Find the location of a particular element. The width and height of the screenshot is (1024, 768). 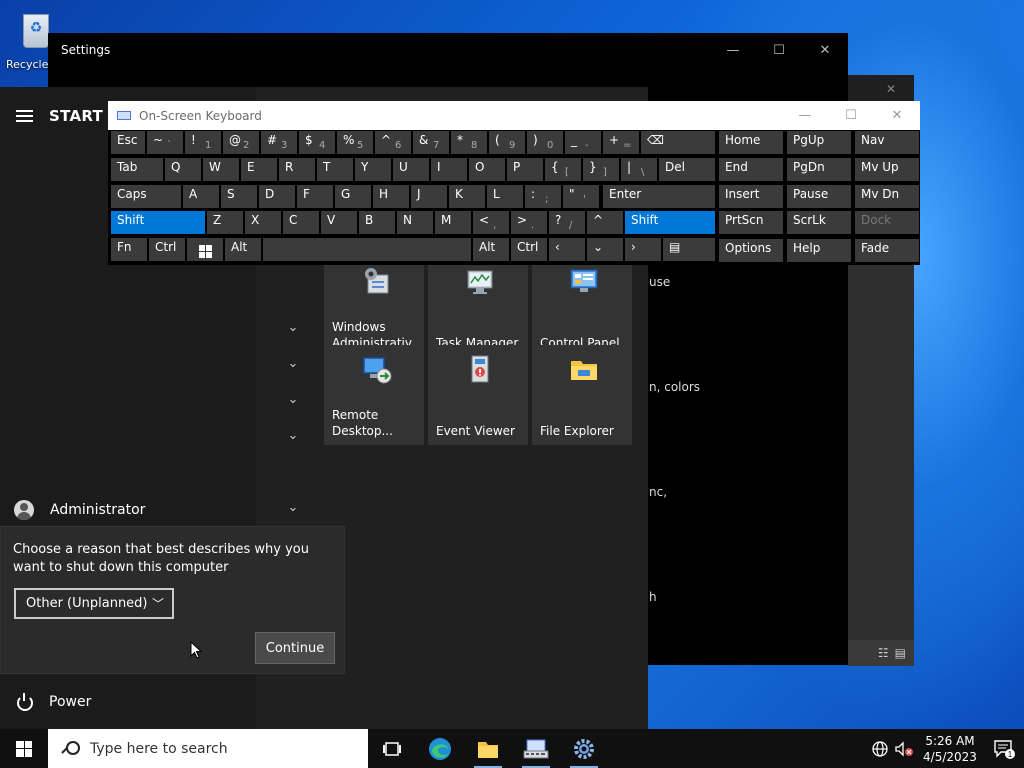

shutdown-reason-select: Other (Unplanned) ﹀ is located at coordinates (94, 603).